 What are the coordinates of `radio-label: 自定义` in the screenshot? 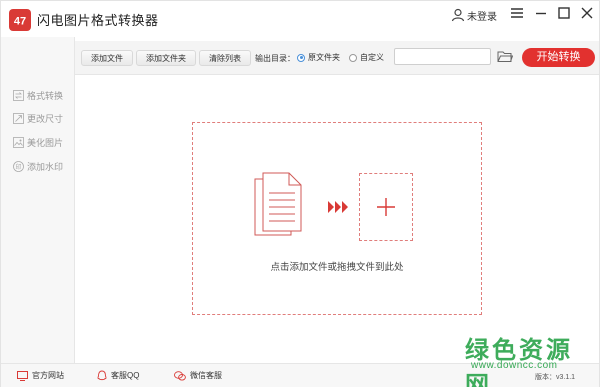 It's located at (372, 57).